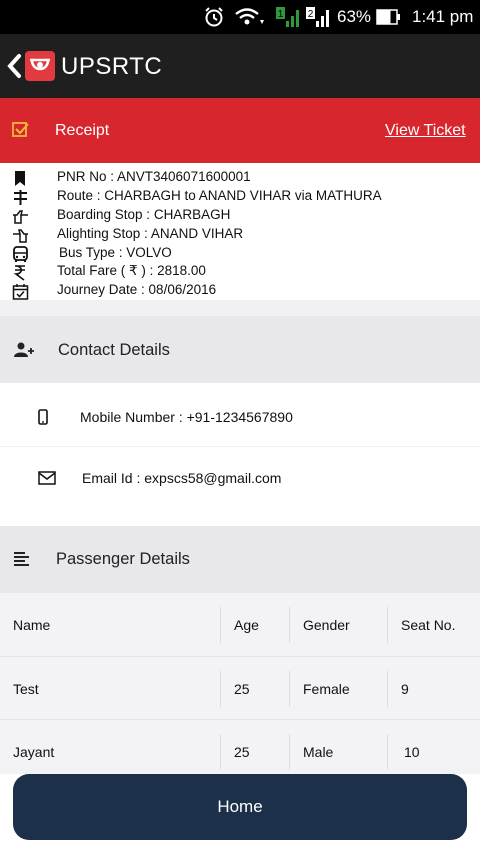 The image size is (480, 854). I want to click on passenger-seat: 9, so click(405, 689).